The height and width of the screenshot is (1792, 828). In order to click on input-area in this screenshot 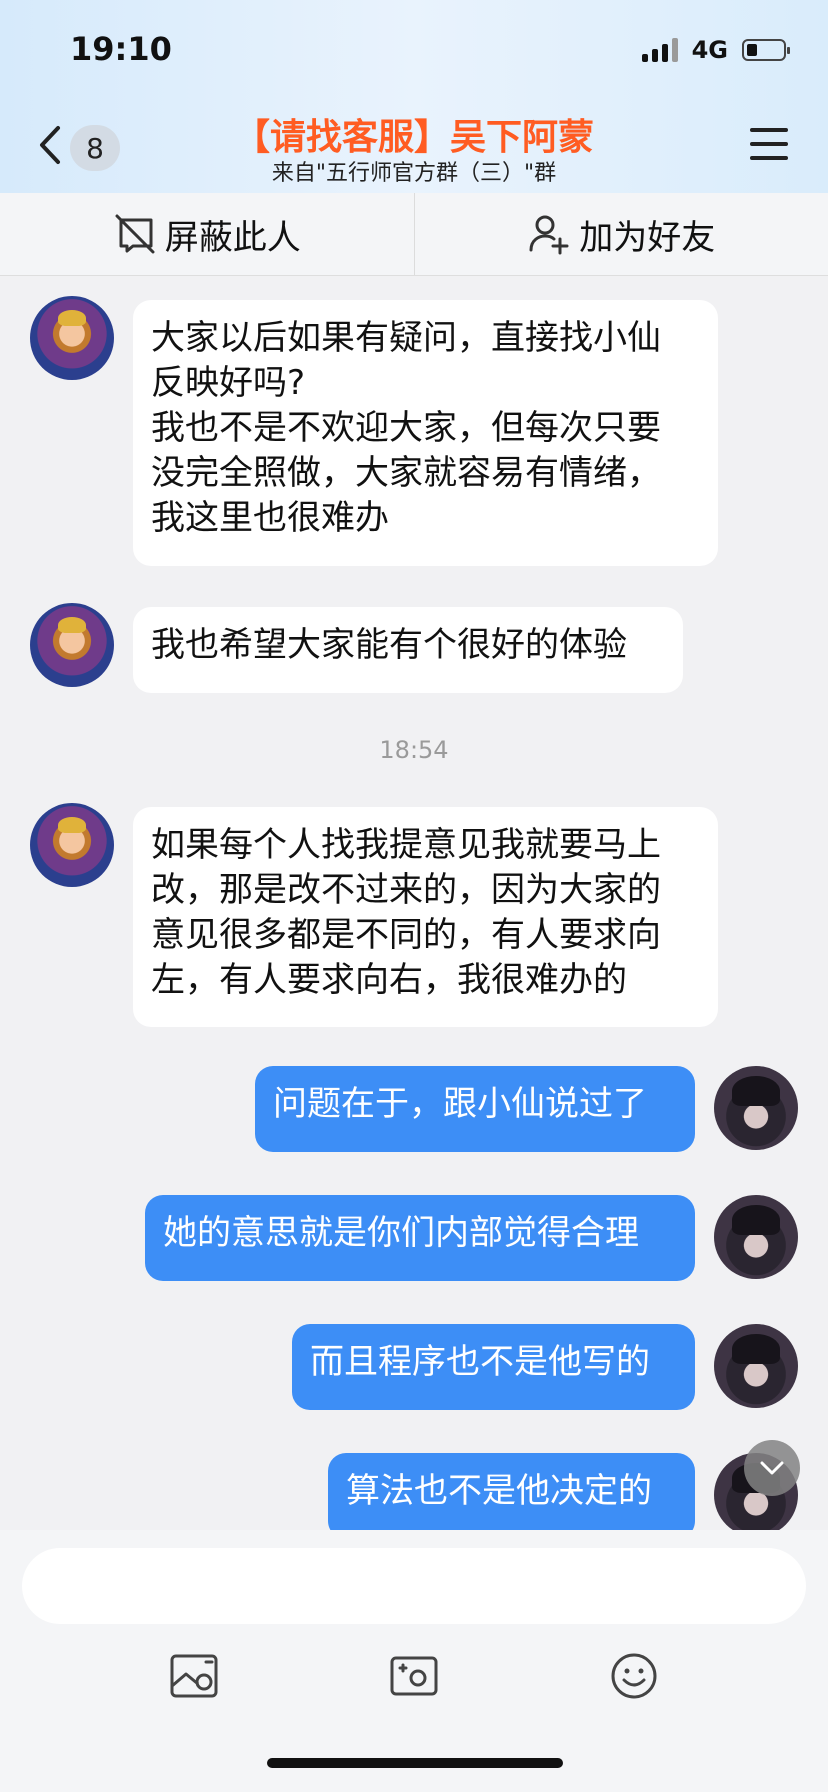, I will do `click(414, 1661)`.